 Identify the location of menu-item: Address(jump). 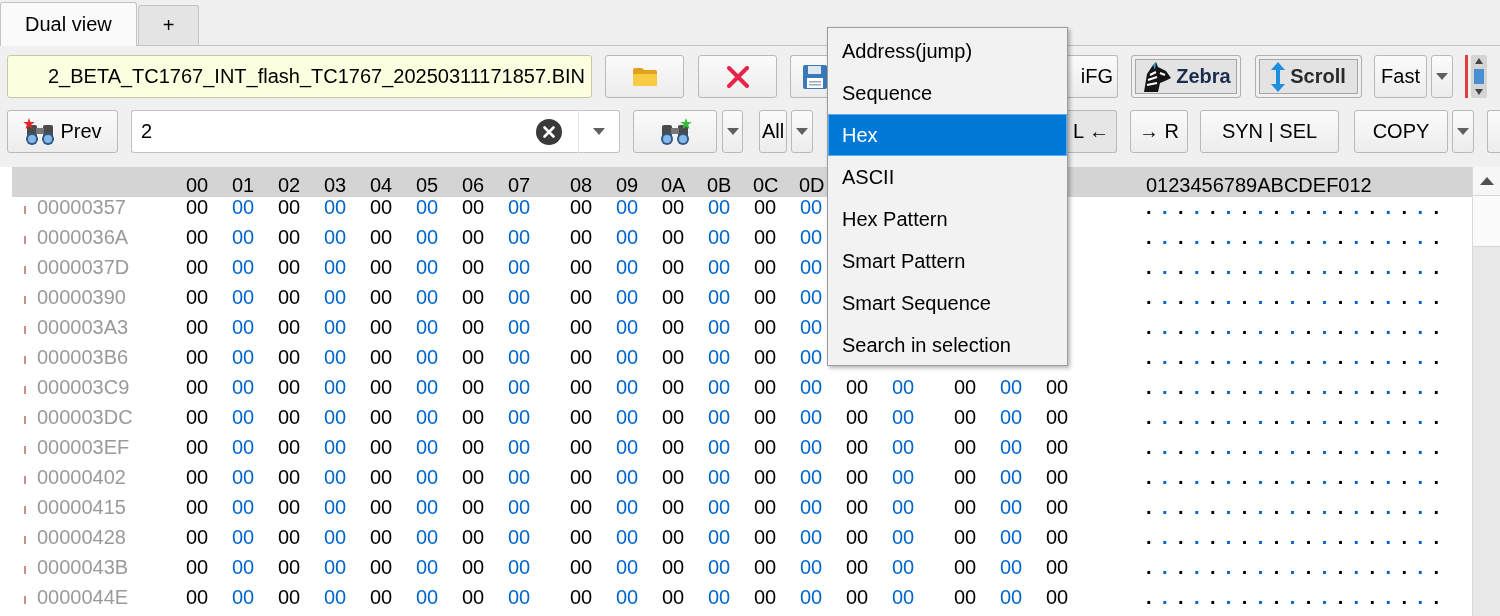
(947, 51).